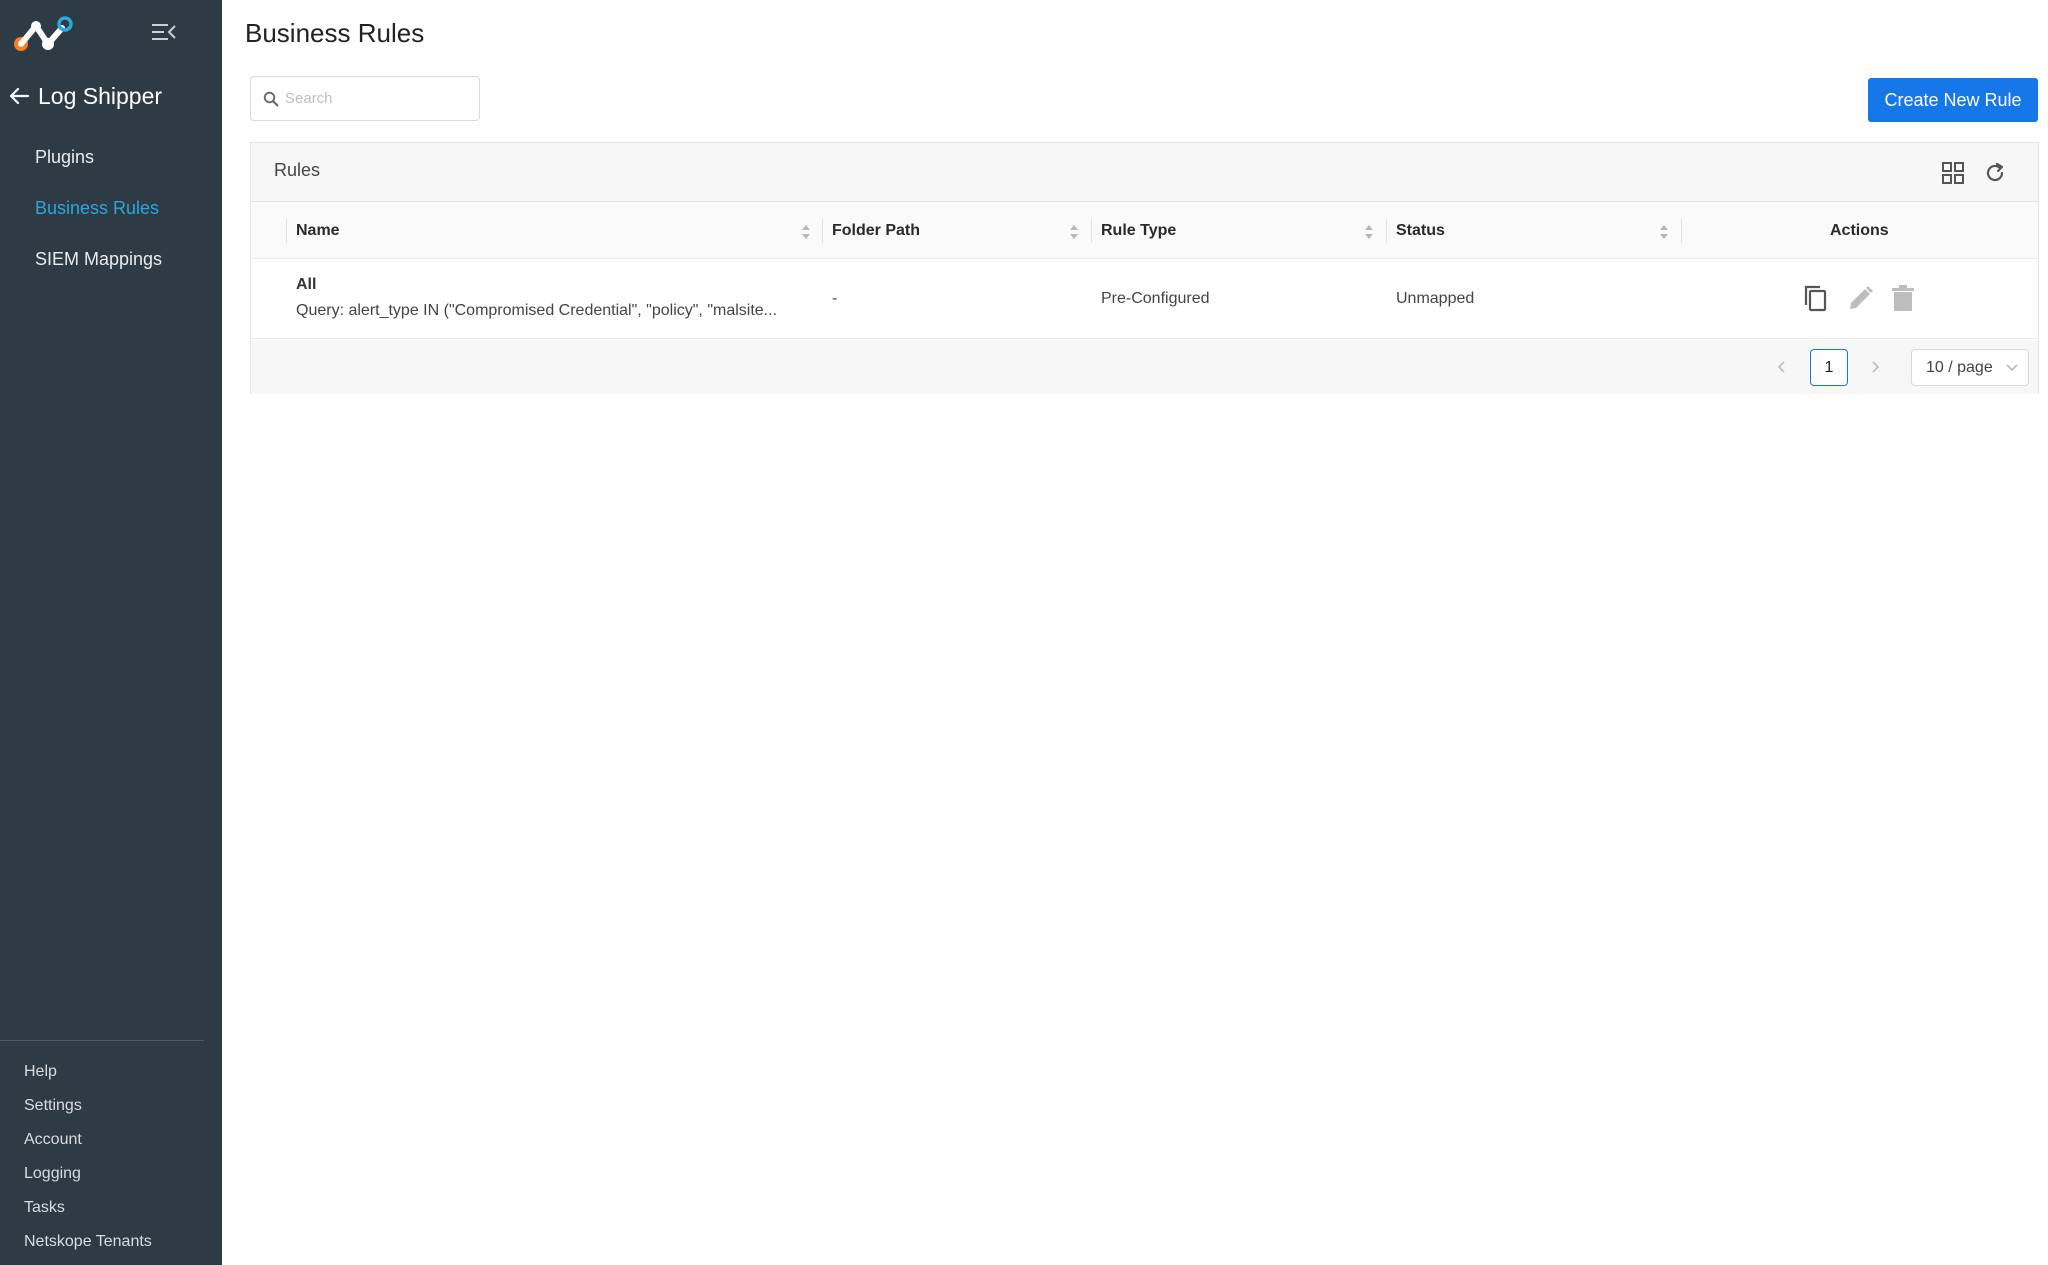  I want to click on sidebar-item-siem-mappings: SIEM Mappings, so click(111, 259).